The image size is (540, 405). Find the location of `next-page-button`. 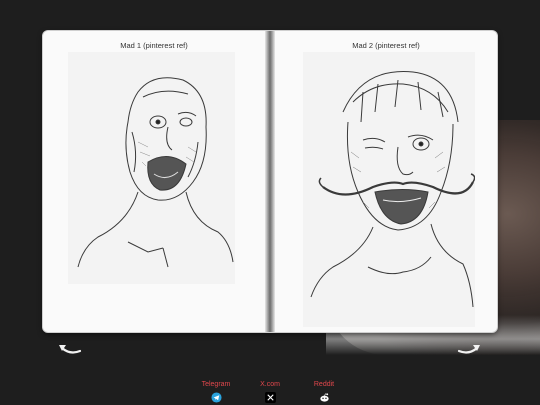

next-page-button is located at coordinates (469, 349).